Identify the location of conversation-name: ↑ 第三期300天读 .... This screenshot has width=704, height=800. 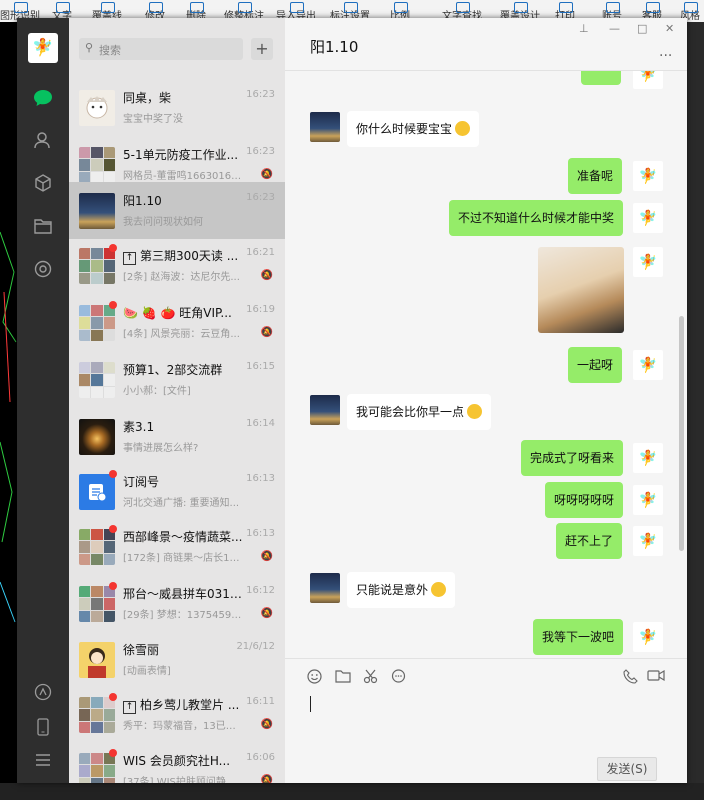
(184, 256).